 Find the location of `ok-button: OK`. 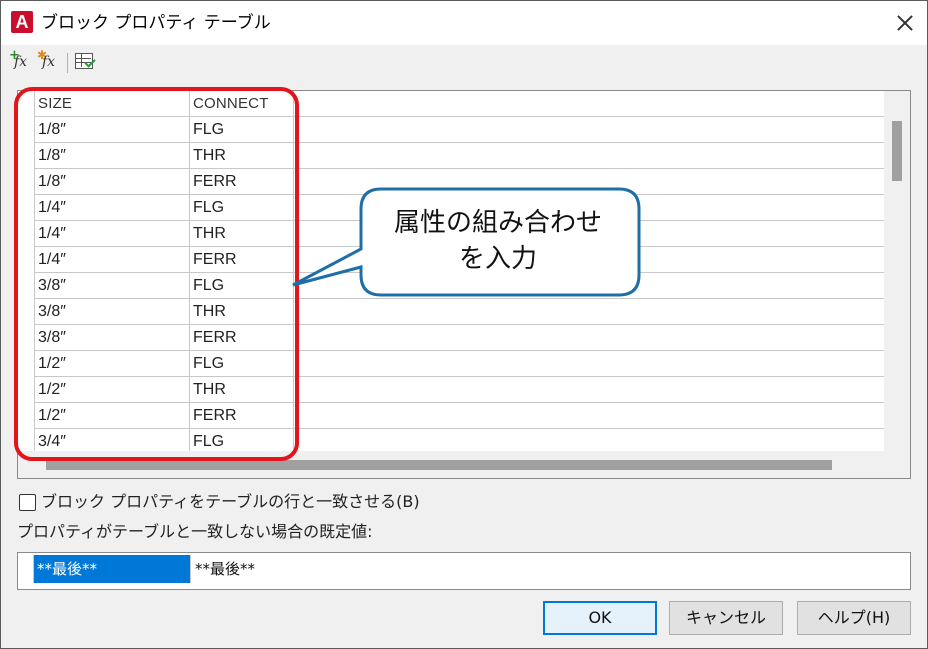

ok-button: OK is located at coordinates (600, 618).